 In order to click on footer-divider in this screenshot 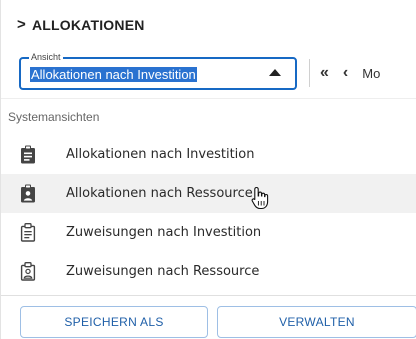, I will do `click(208, 295)`.